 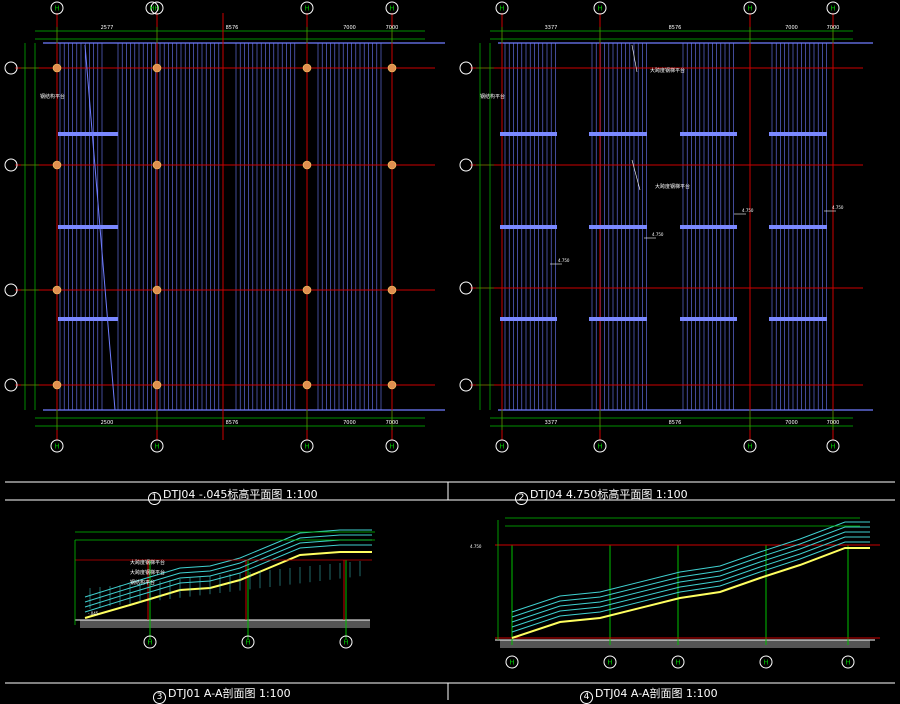 What do you see at coordinates (151, 9) in the screenshot?
I see `plan1-axis-bubble-extra-label: H` at bounding box center [151, 9].